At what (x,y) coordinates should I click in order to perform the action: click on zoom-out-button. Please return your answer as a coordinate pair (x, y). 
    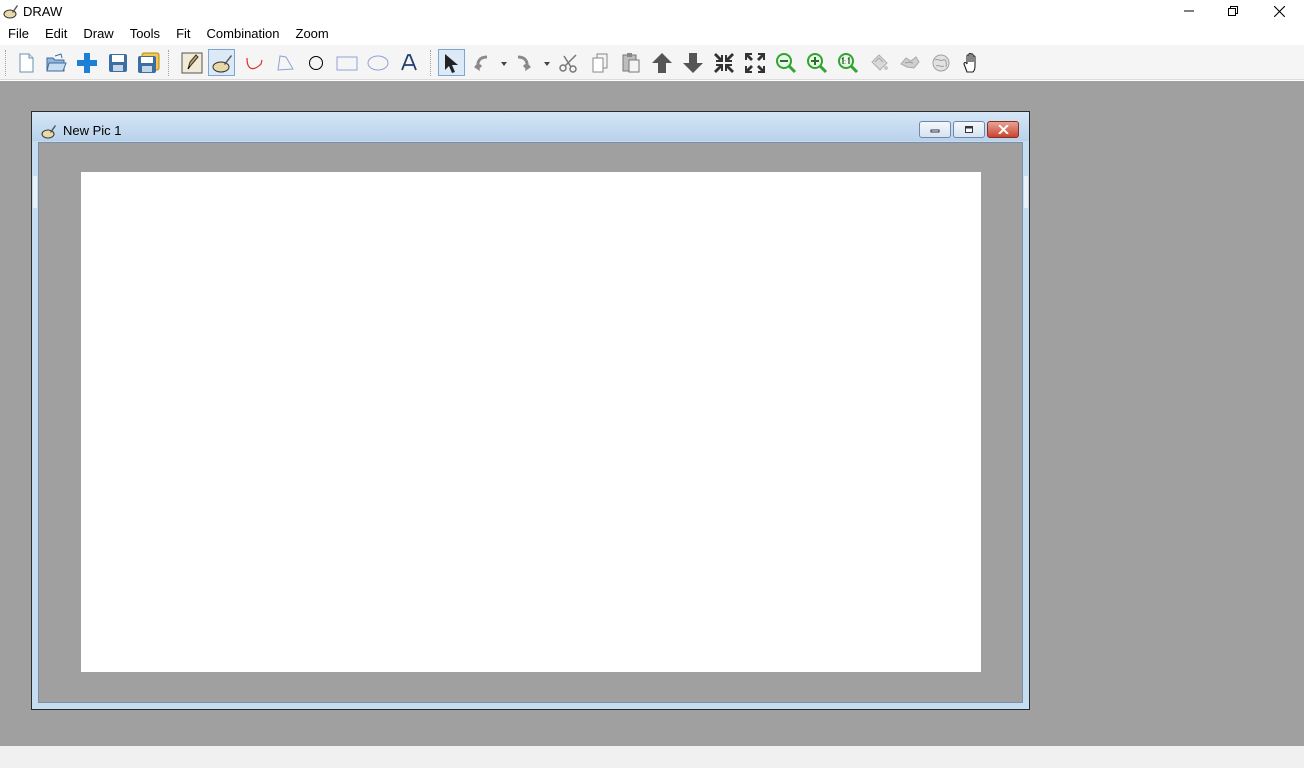
    Looking at the image, I should click on (785, 62).